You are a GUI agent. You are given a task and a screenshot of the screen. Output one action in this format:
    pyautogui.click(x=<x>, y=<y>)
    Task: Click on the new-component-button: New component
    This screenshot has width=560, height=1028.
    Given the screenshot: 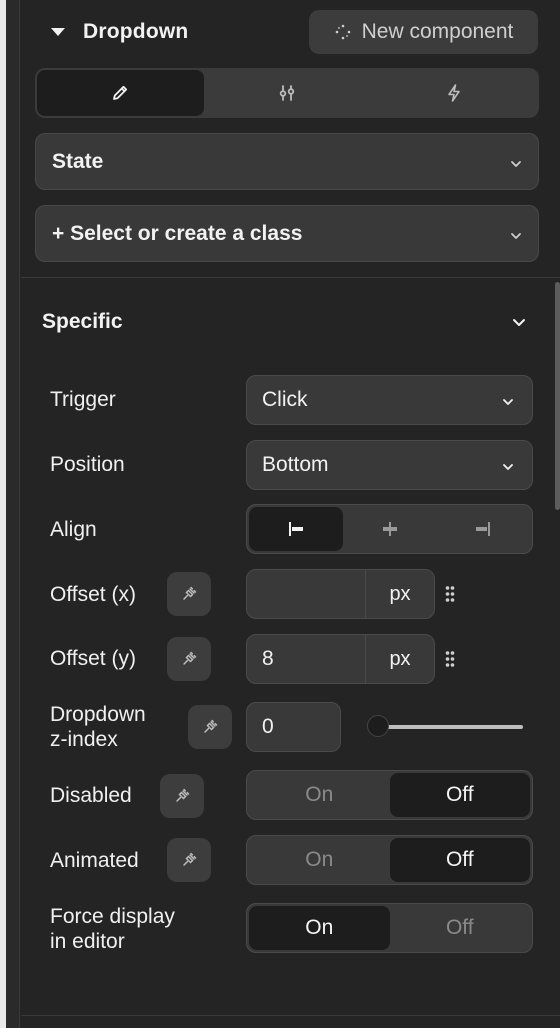 What is the action you would take?
    pyautogui.click(x=423, y=32)
    